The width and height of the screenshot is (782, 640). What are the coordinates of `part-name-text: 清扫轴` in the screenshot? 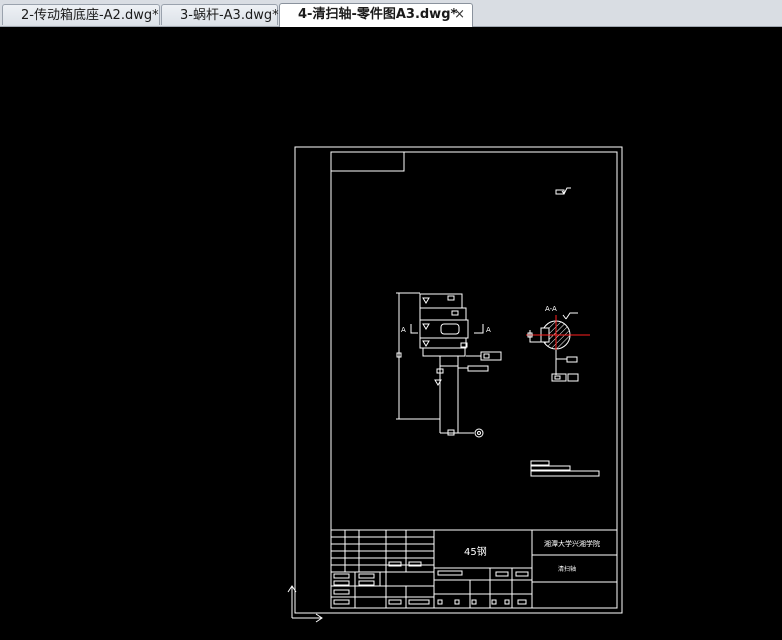 It's located at (567, 569).